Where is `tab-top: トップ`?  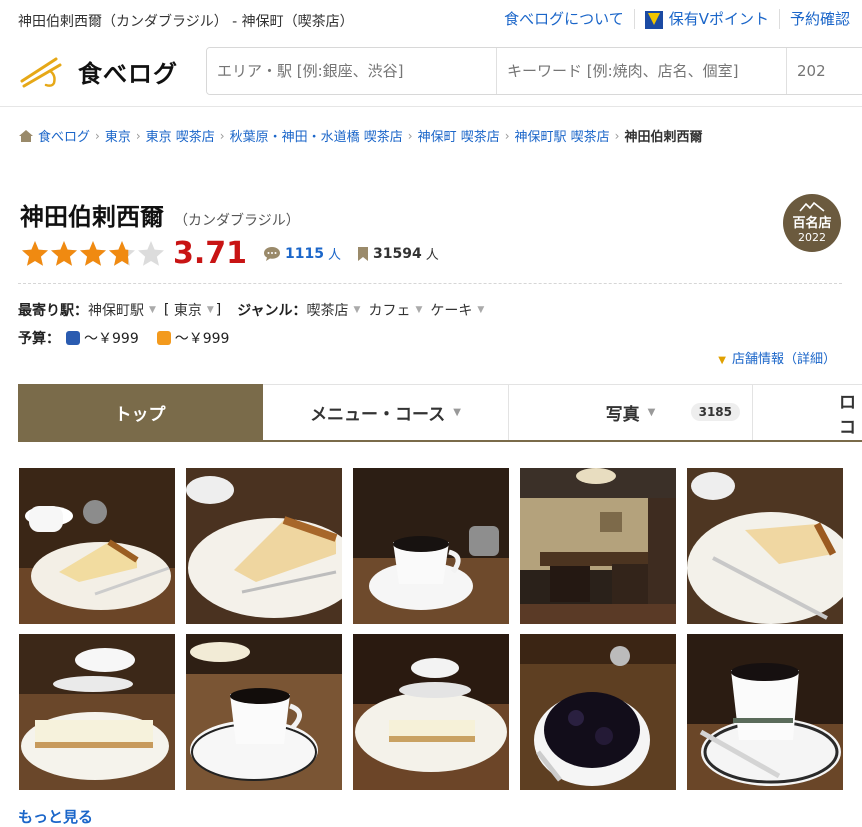 tab-top: トップ is located at coordinates (140, 412).